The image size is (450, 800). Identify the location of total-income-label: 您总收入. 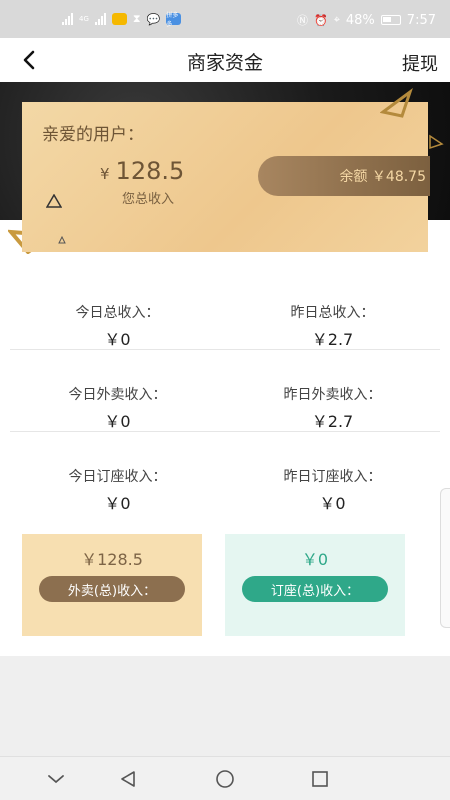
(148, 199).